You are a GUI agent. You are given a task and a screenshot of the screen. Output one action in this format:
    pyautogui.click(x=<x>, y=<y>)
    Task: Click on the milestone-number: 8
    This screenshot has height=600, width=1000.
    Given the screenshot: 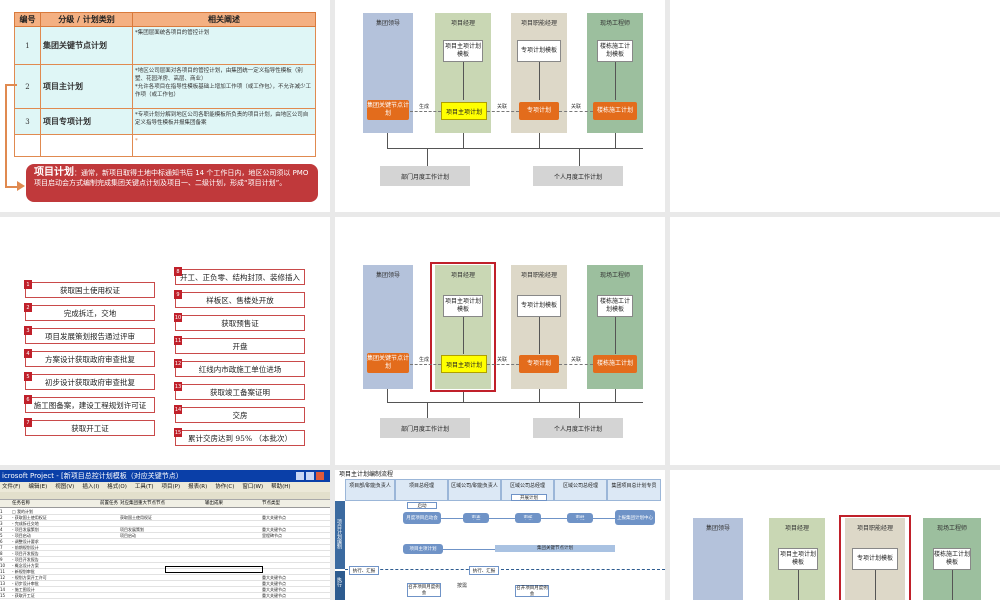 What is the action you would take?
    pyautogui.click(x=178, y=271)
    